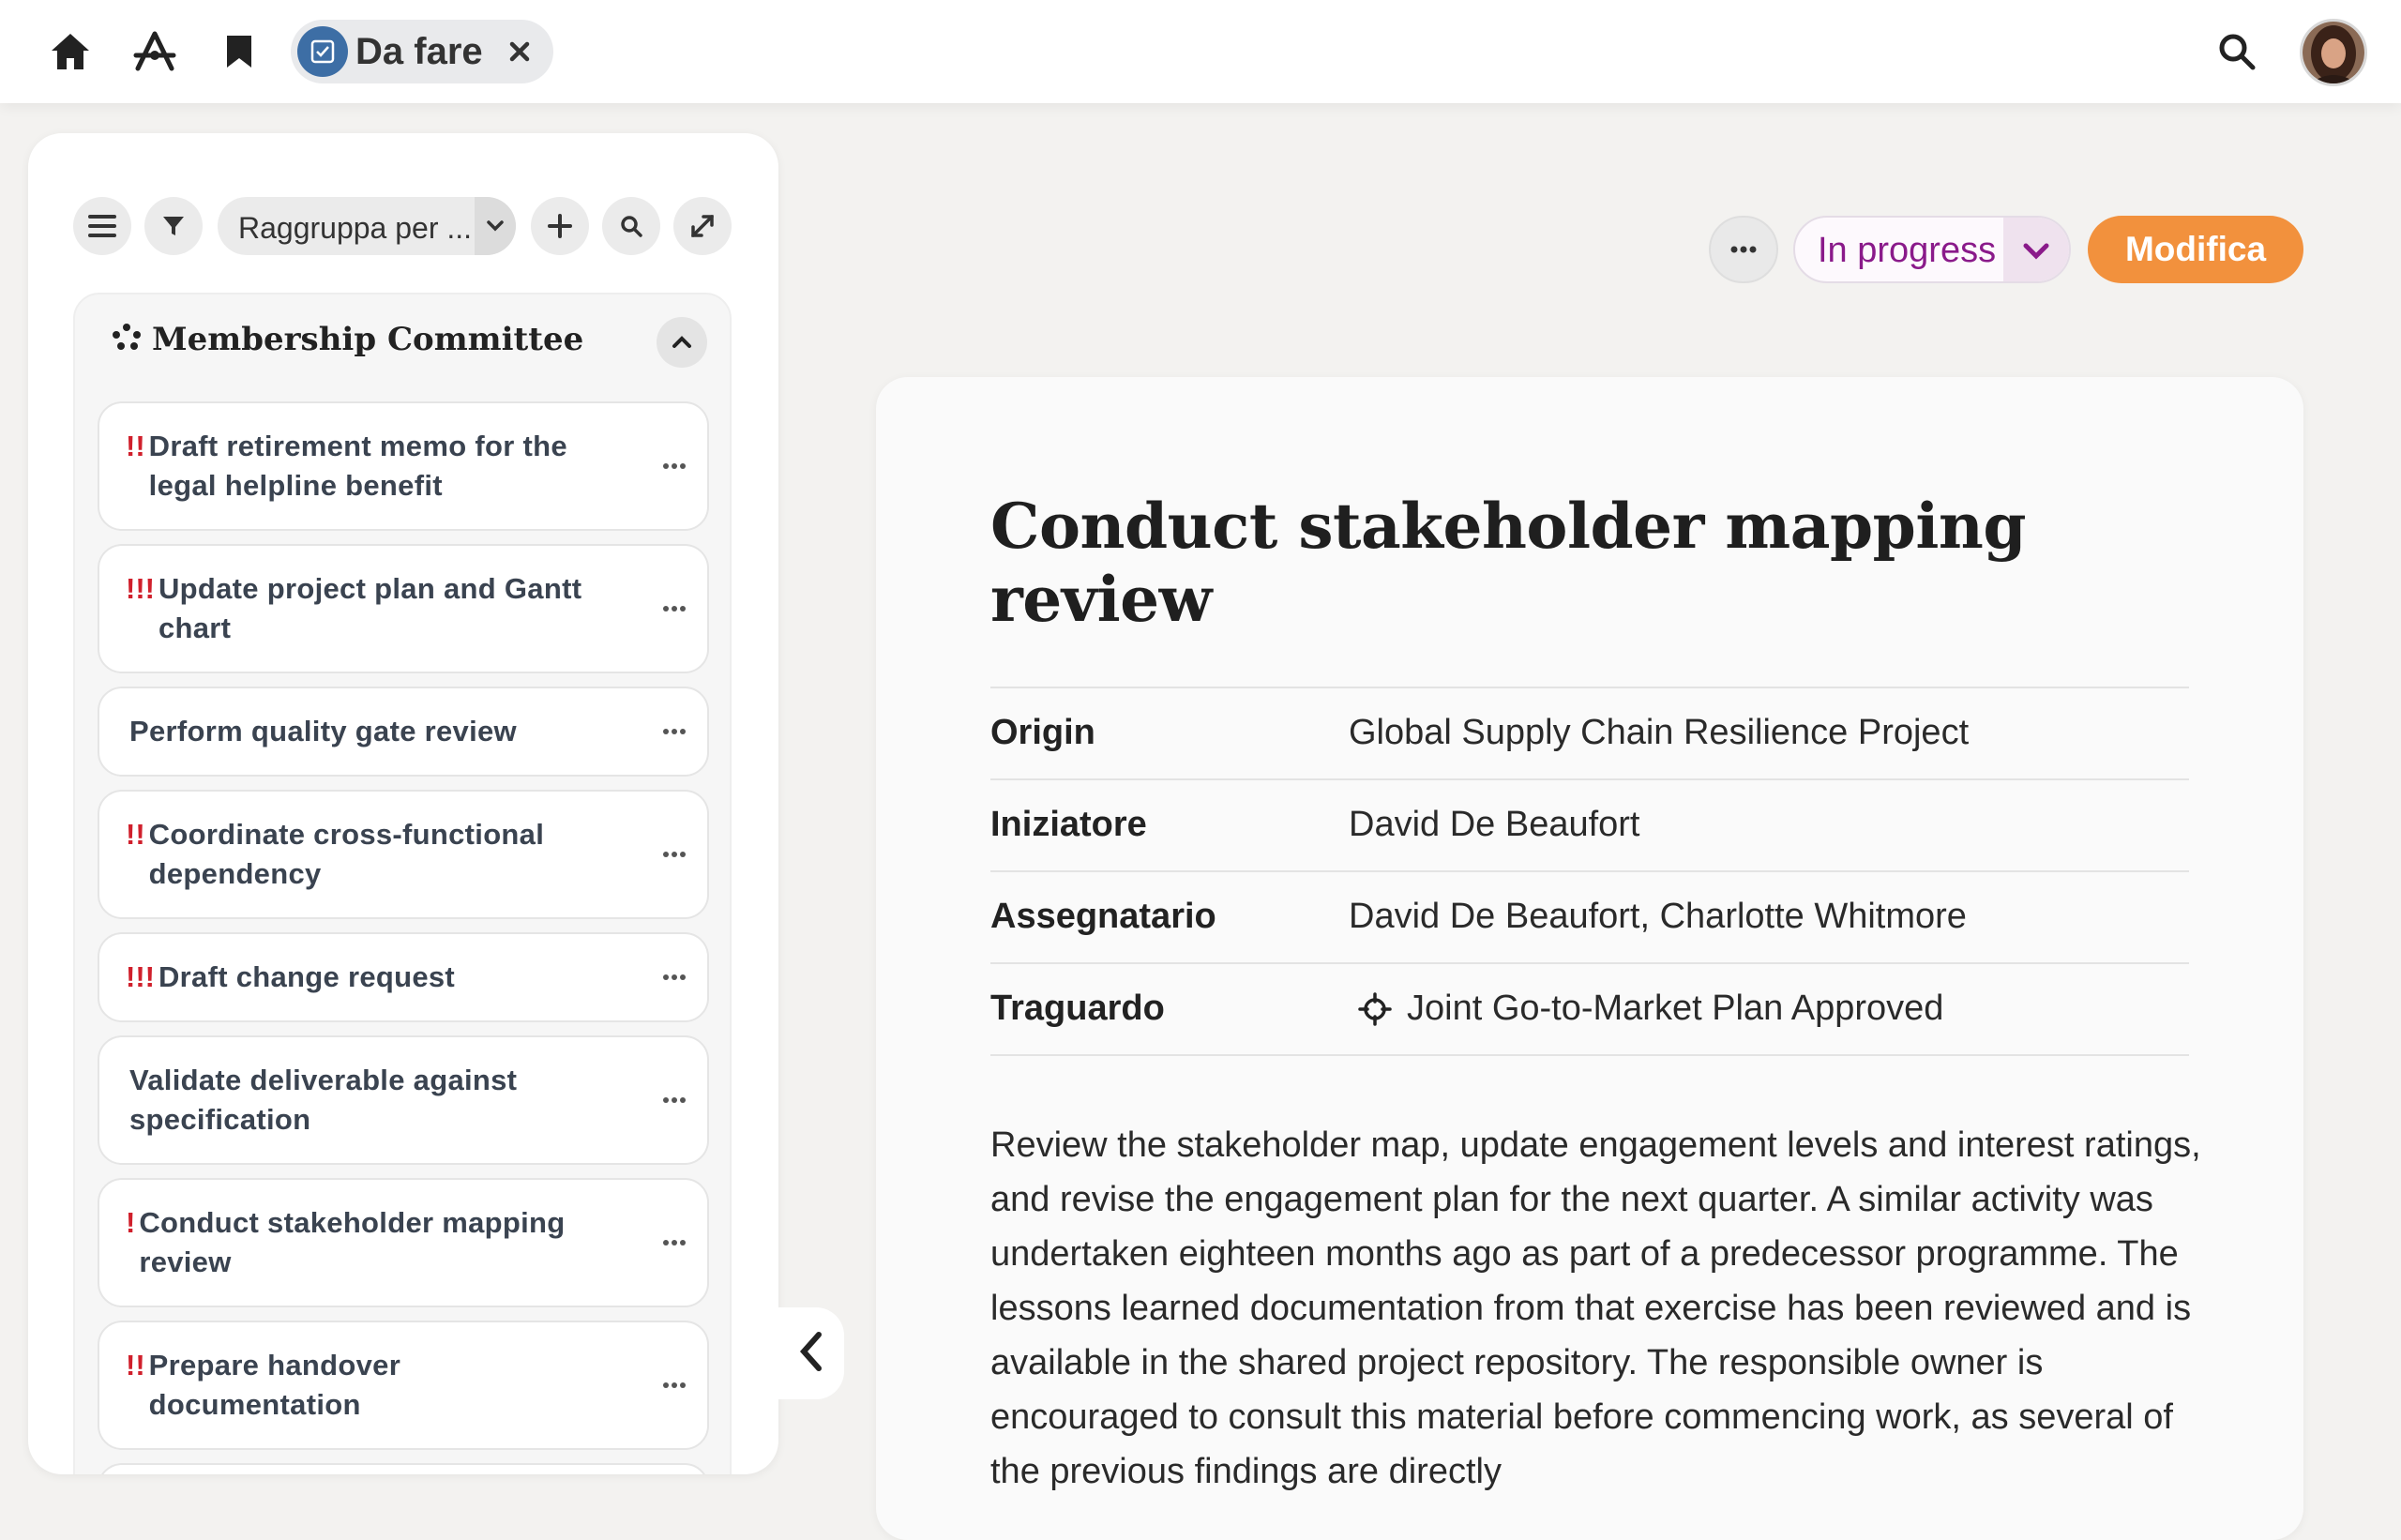  What do you see at coordinates (131, 1222) in the screenshot?
I see `priority-marker: !` at bounding box center [131, 1222].